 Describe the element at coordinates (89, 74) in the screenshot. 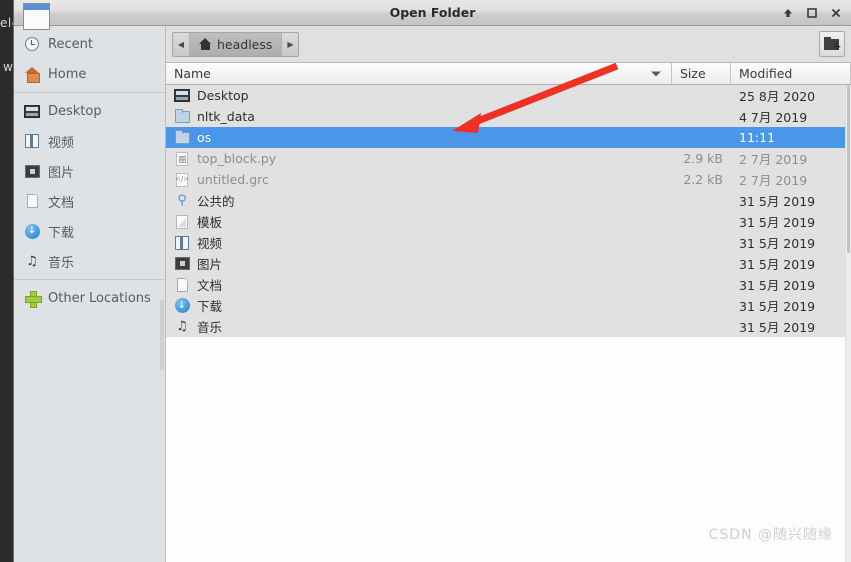

I see `sidebar-item-home: Home` at that location.